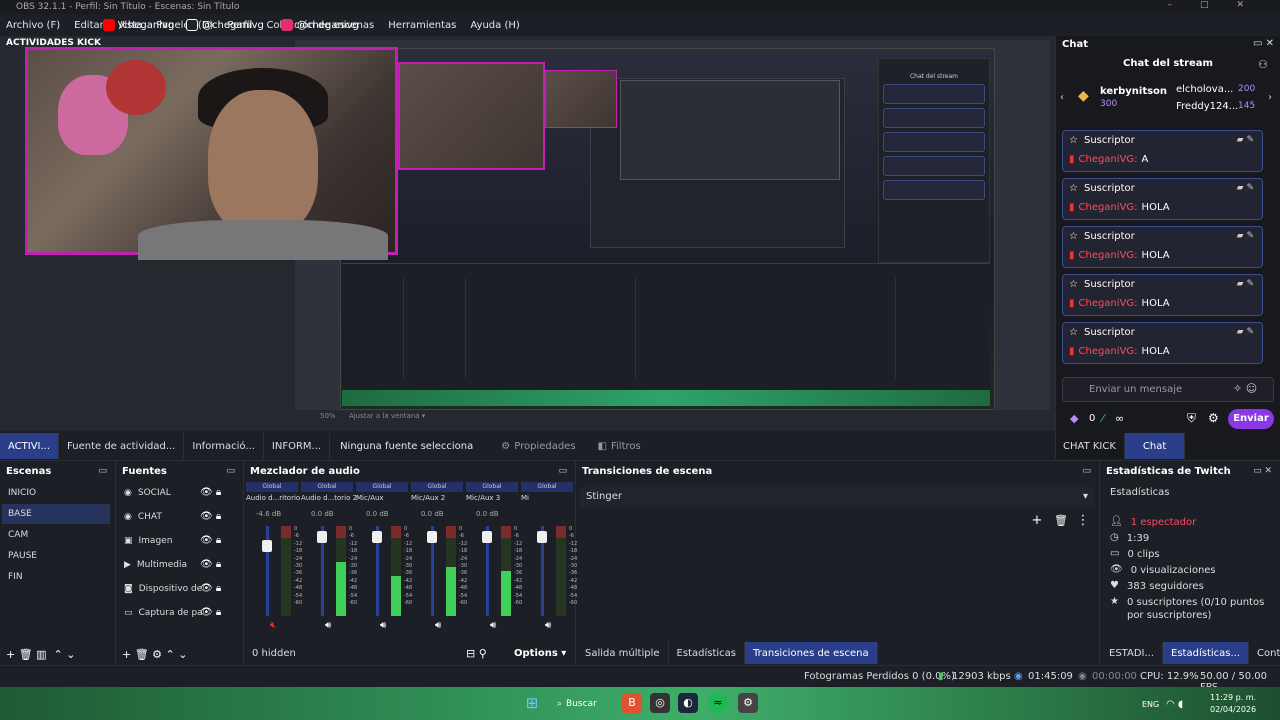  What do you see at coordinates (33, 25) in the screenshot?
I see `menu-archivo: Archivo (F)` at bounding box center [33, 25].